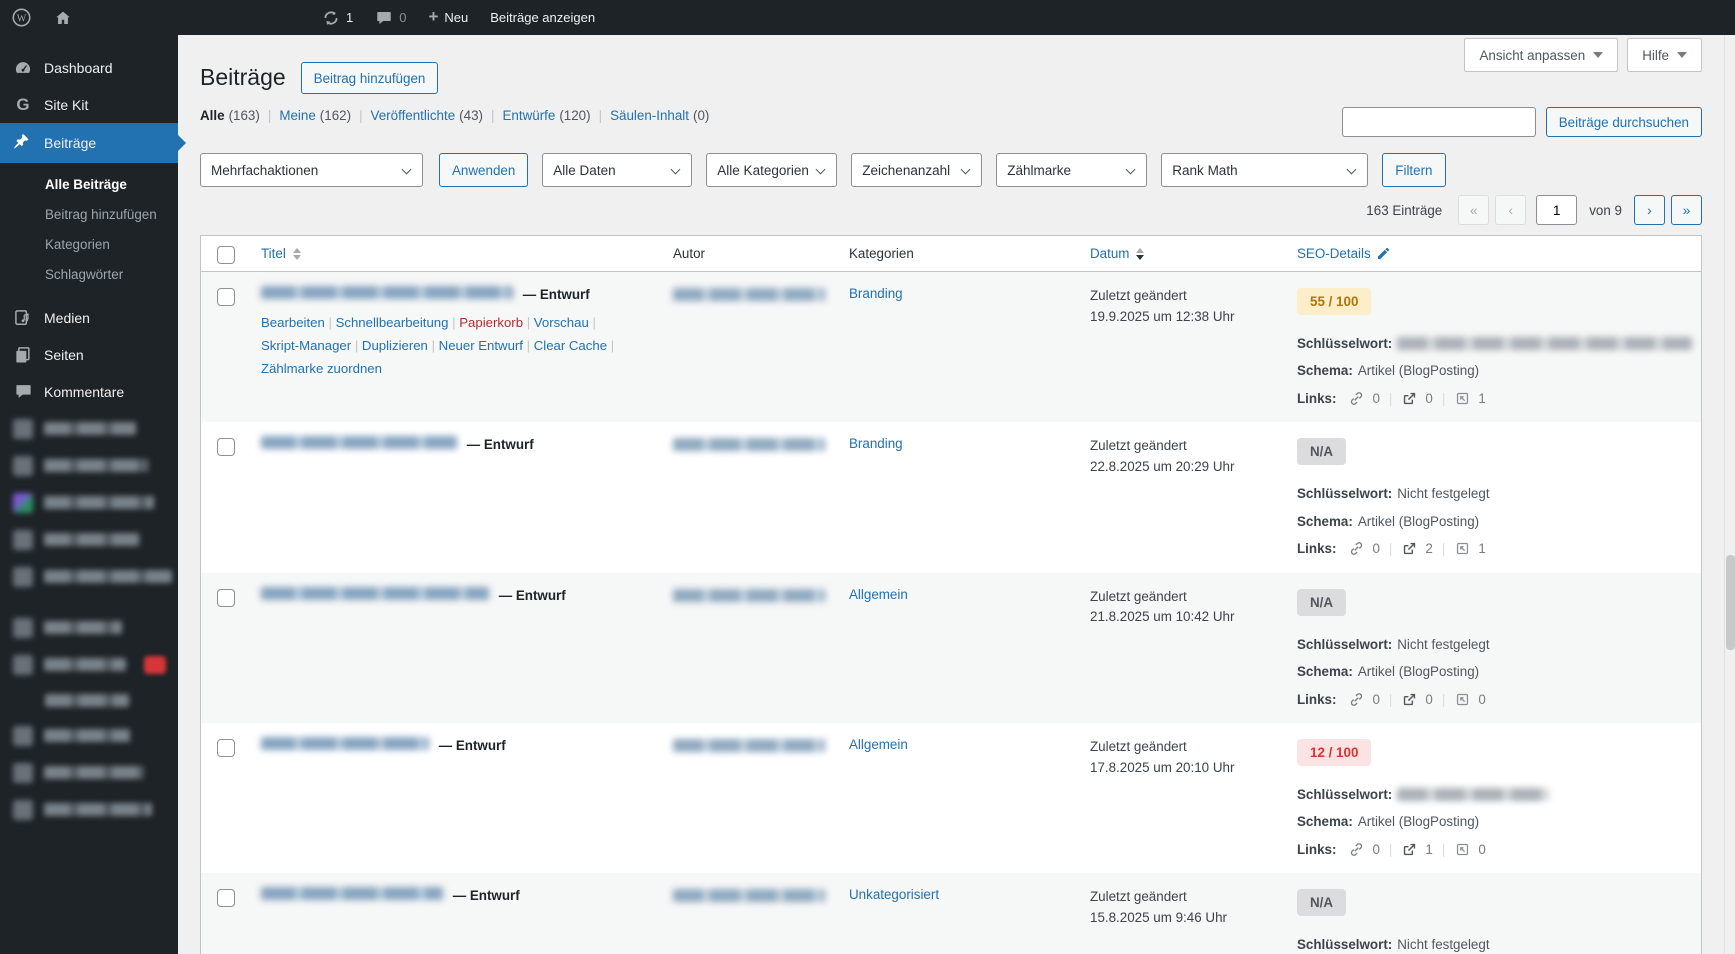 The width and height of the screenshot is (1735, 954). What do you see at coordinates (413, 115) in the screenshot?
I see `view-published: Veröffentlichte` at bounding box center [413, 115].